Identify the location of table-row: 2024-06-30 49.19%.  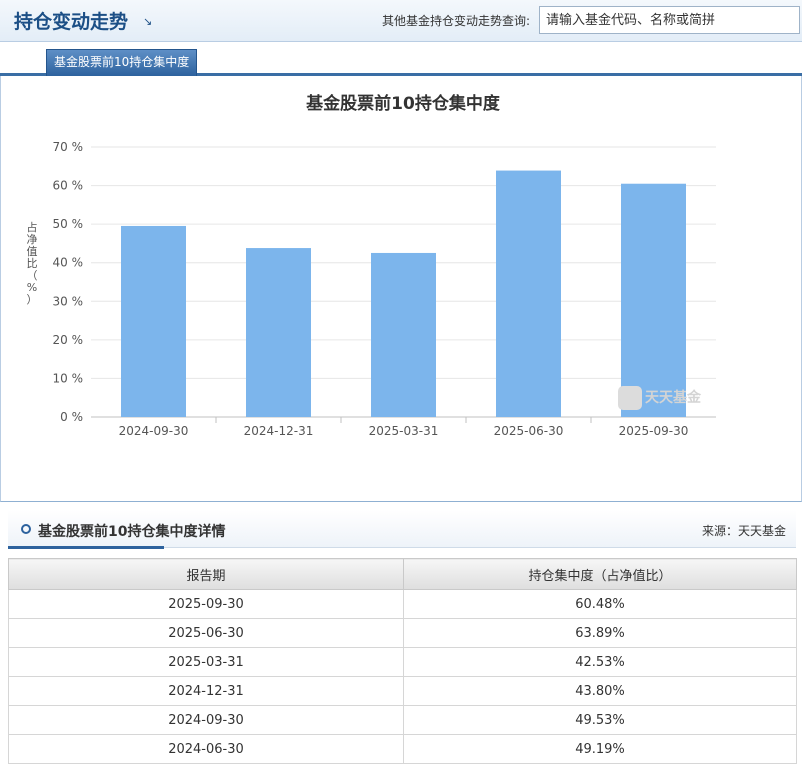
(402, 749).